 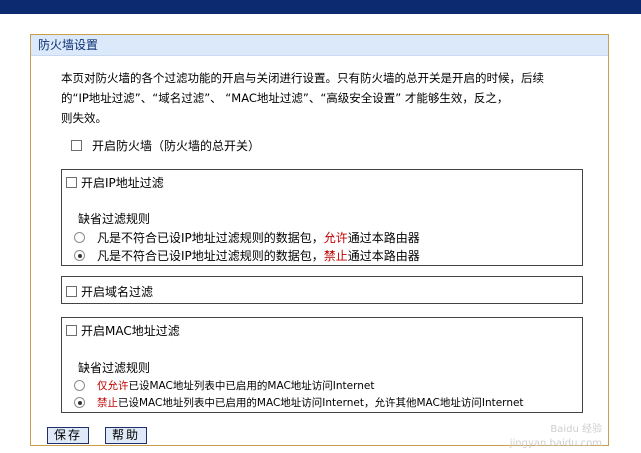 I want to click on ip-allow-text-a: 凡是不符合已设IP地址过滤规则的数据包，, so click(x=210, y=238).